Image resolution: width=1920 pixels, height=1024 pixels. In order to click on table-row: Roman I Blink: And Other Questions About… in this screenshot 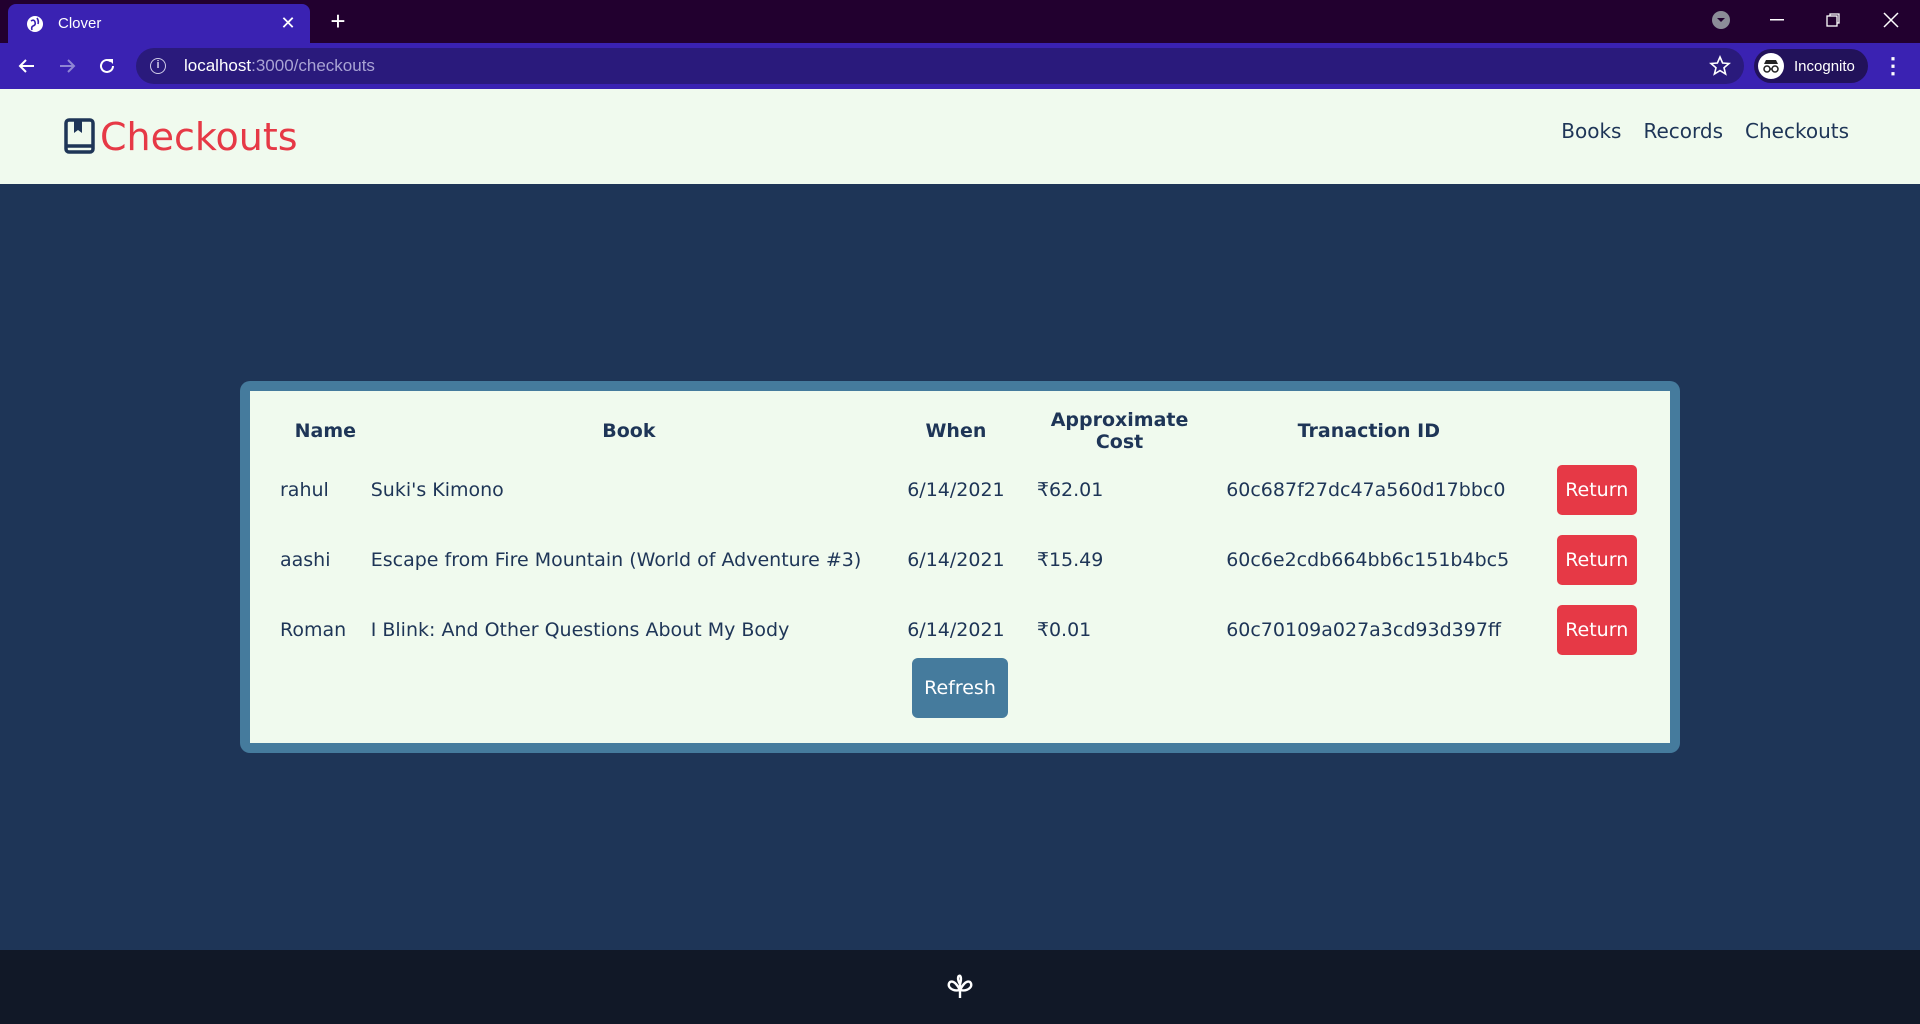, I will do `click(975, 630)`.